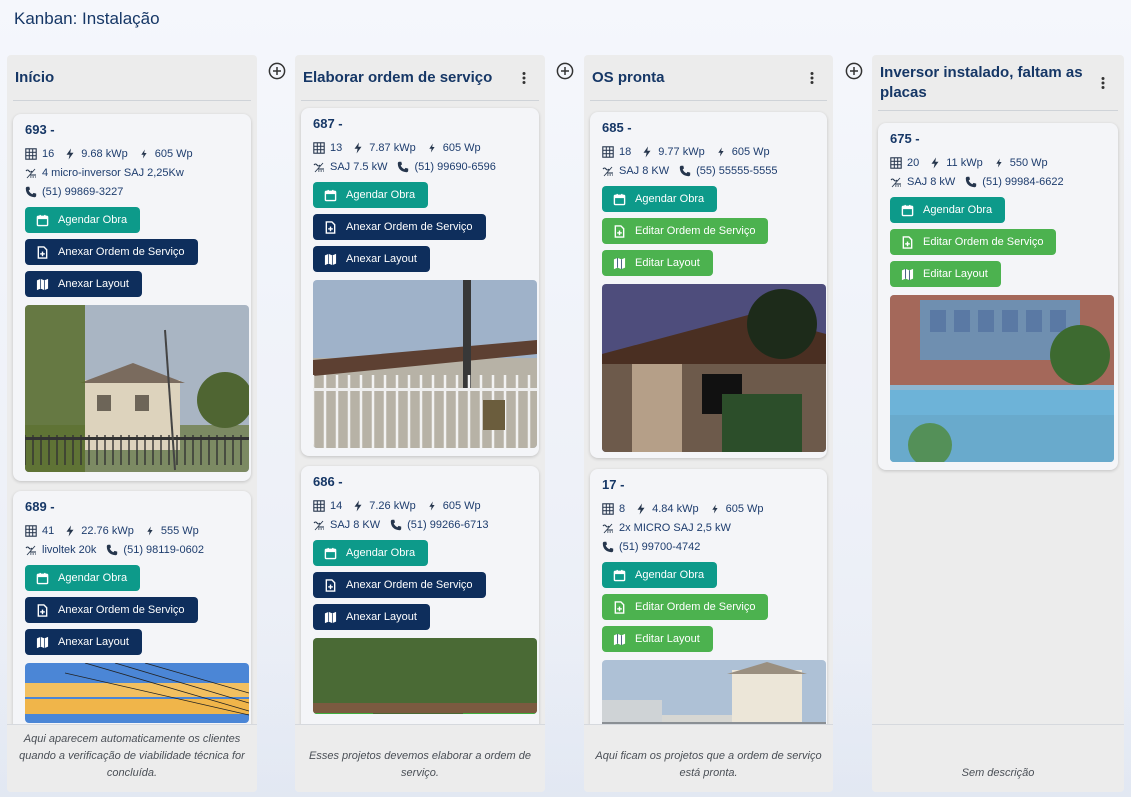 This screenshot has width=1131, height=797. Describe the element at coordinates (998, 773) in the screenshot. I see `column-description-text: Sem descrição` at that location.